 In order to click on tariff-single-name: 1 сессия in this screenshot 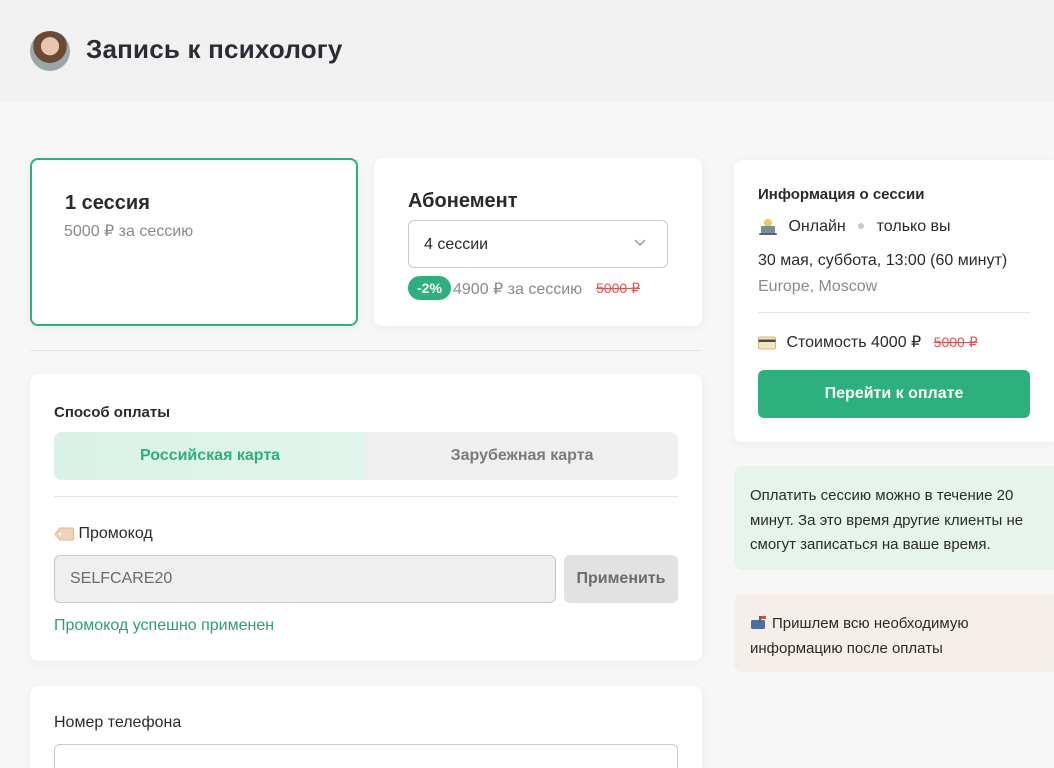, I will do `click(107, 203)`.